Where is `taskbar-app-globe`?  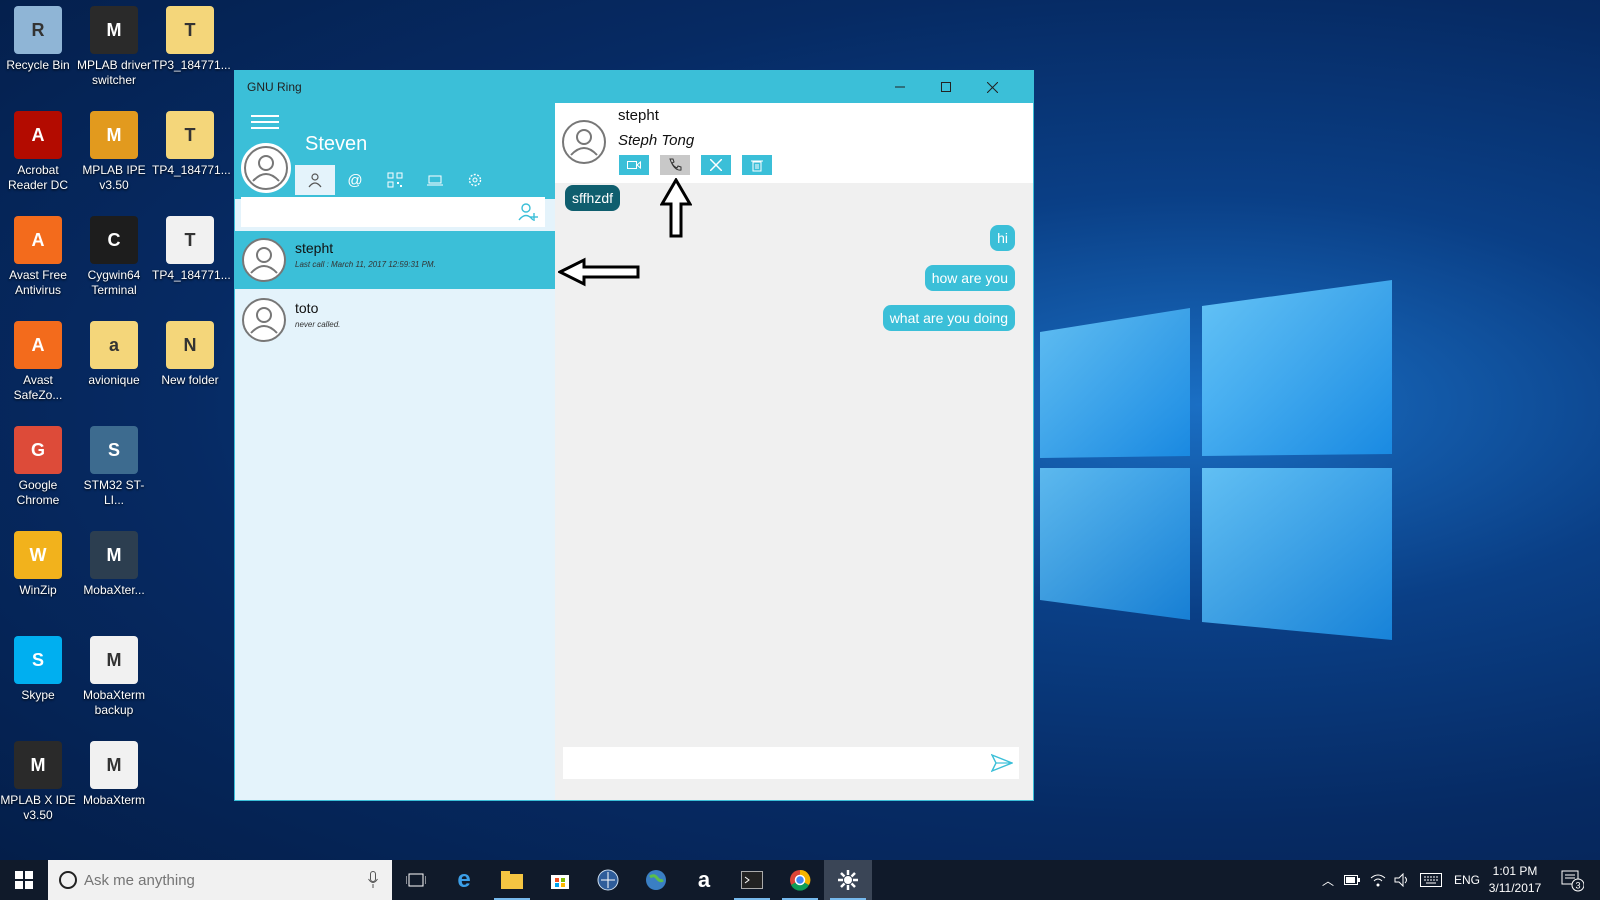
taskbar-app-globe is located at coordinates (608, 880).